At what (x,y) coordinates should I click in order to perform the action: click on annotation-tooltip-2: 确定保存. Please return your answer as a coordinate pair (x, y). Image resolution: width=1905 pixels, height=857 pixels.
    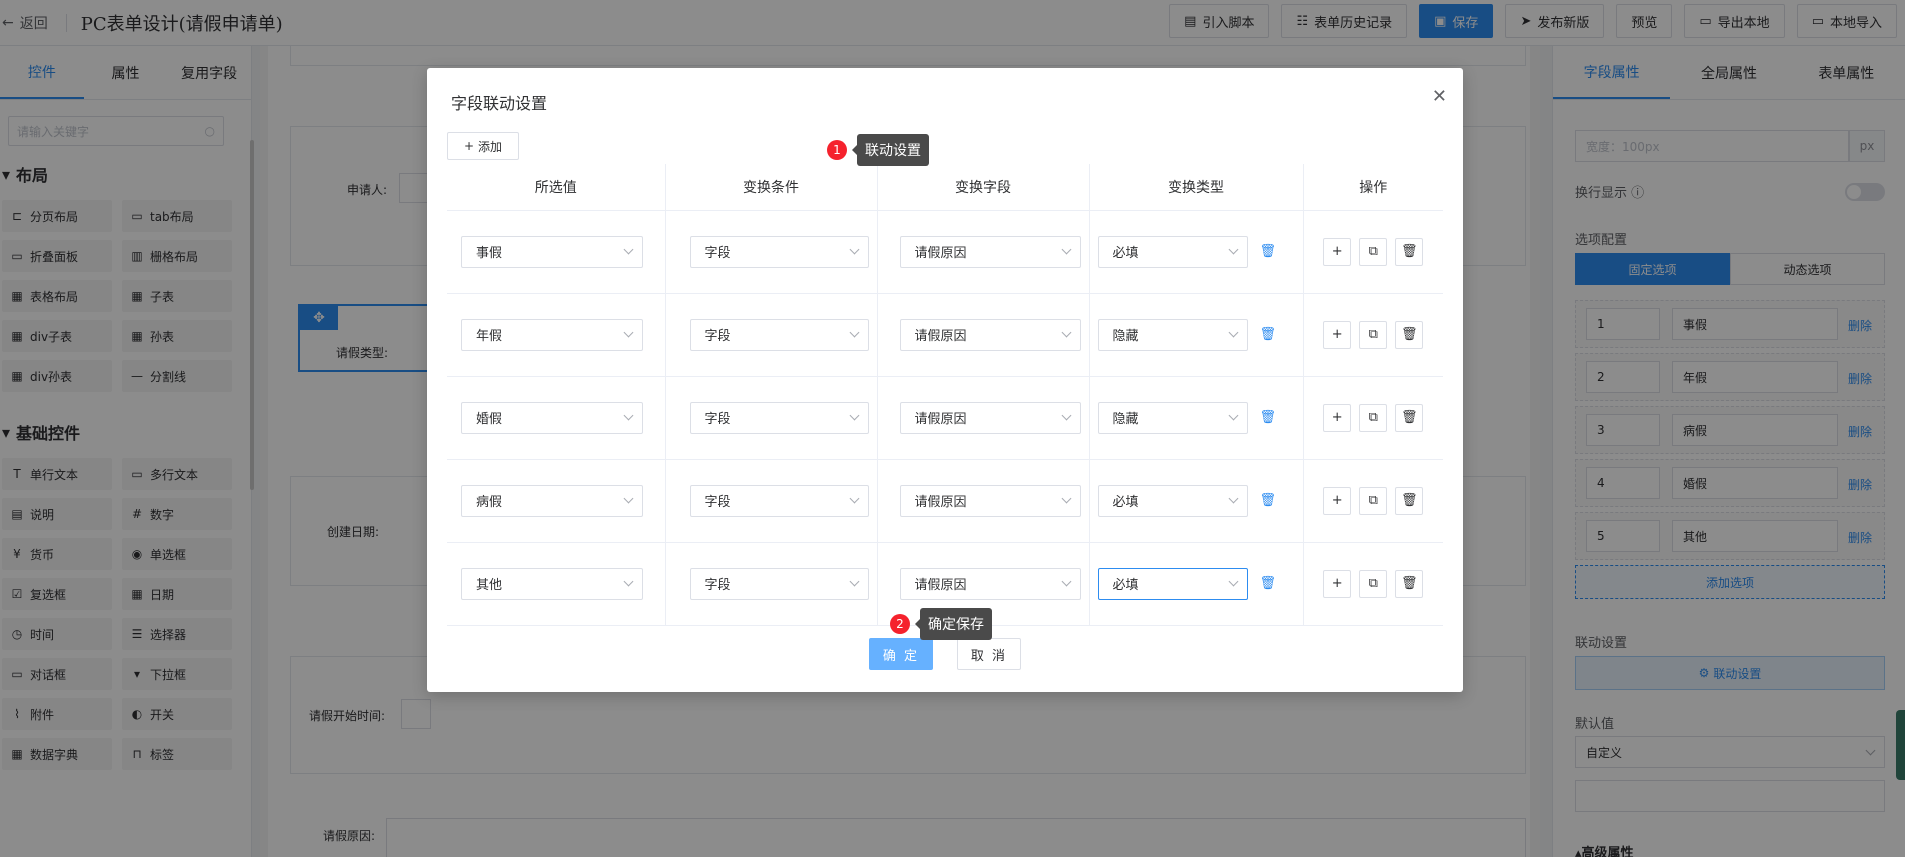
    Looking at the image, I should click on (953, 624).